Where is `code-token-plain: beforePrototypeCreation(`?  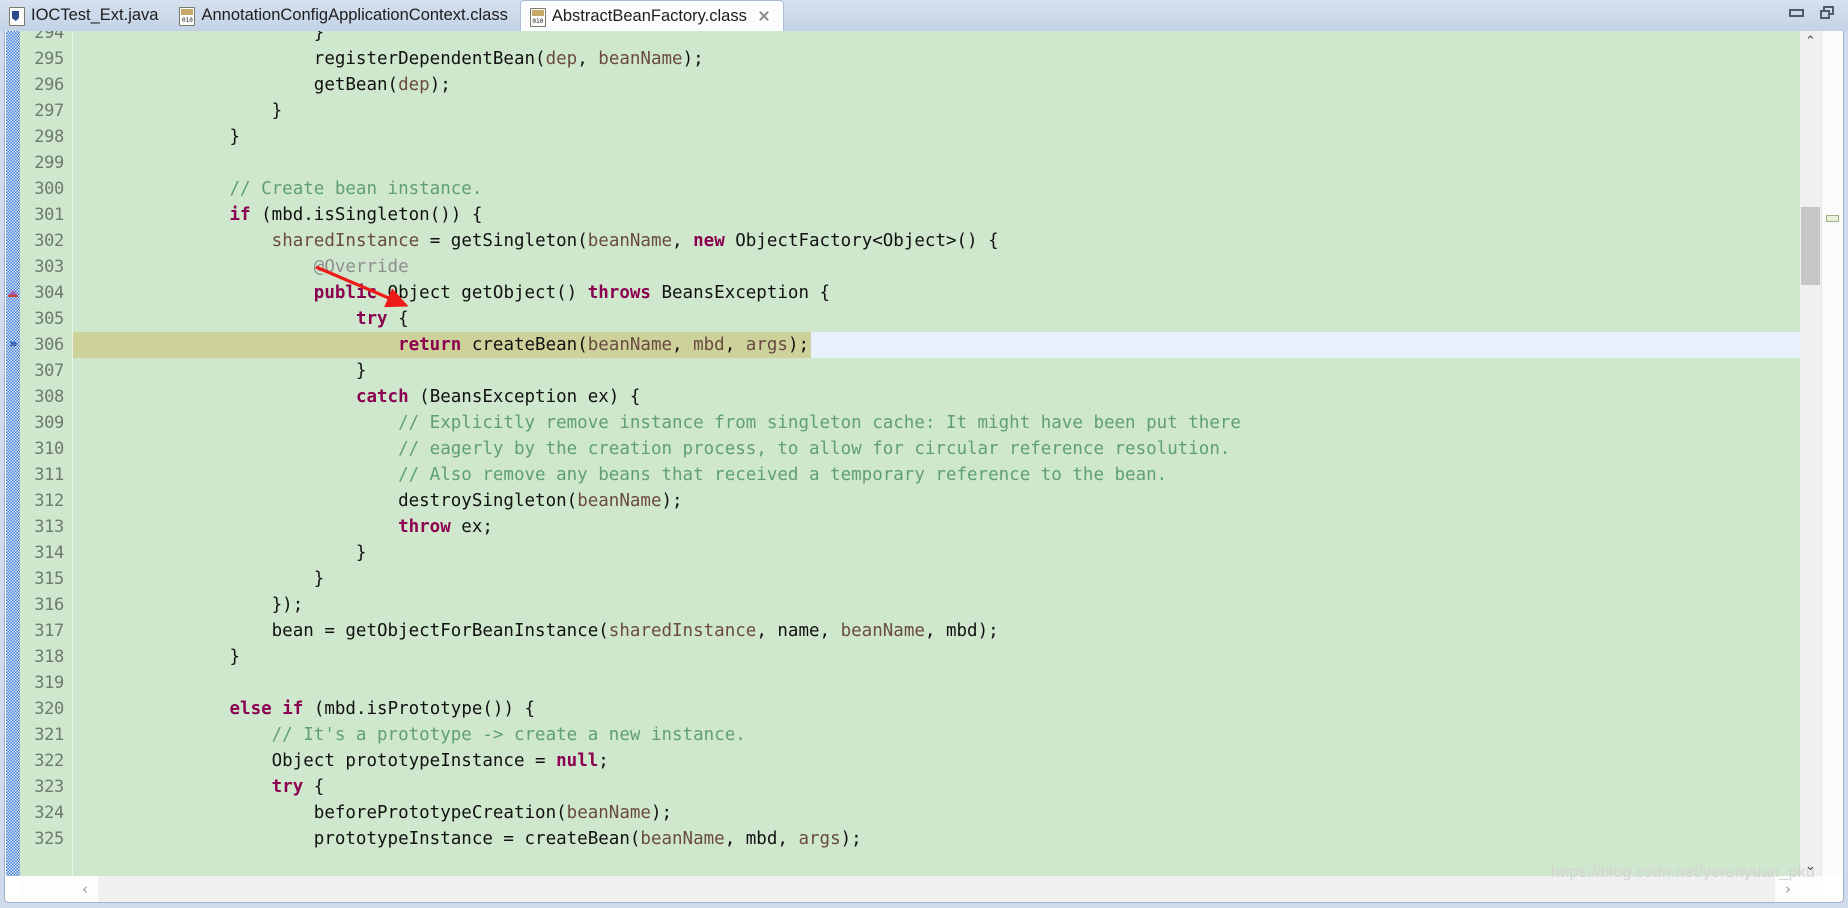 code-token-plain: beforePrototypeCreation( is located at coordinates (324, 813).